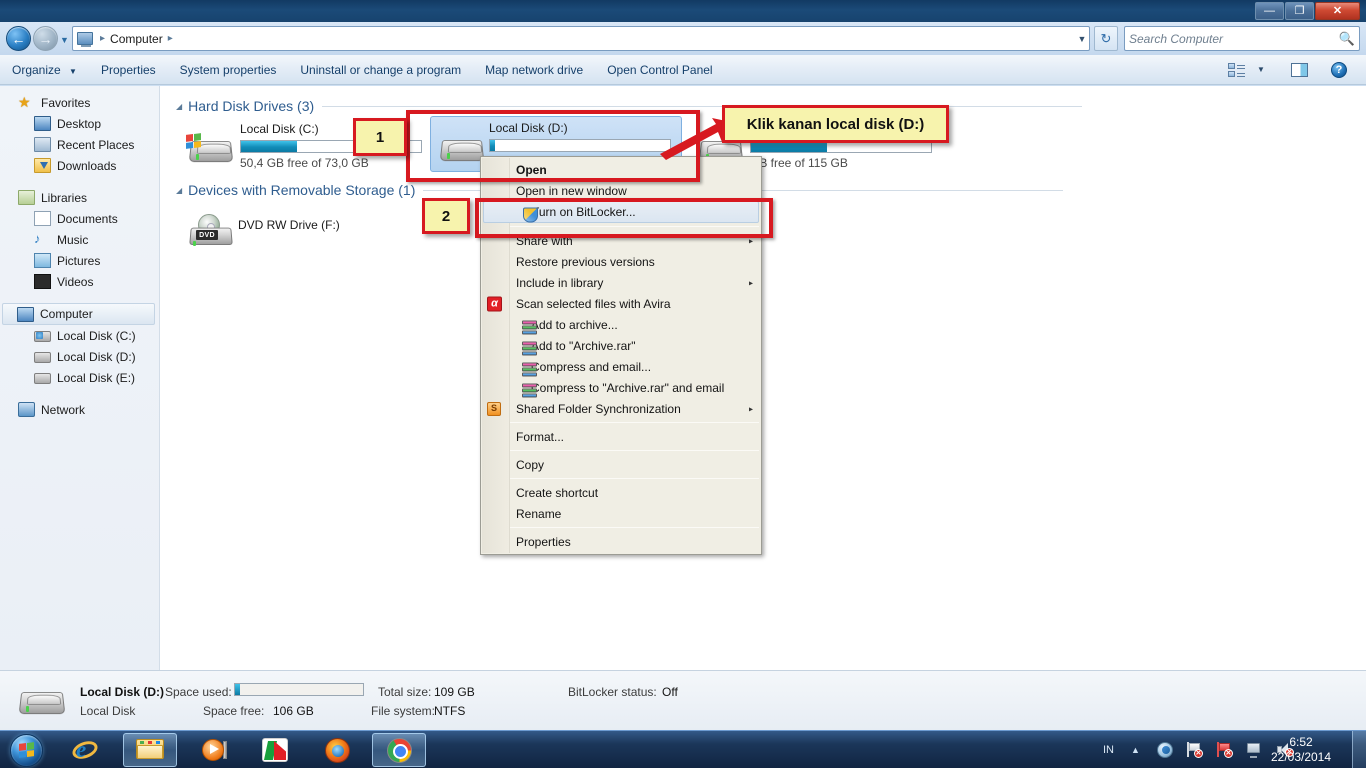 This screenshot has width=1366, height=768. Describe the element at coordinates (85, 750) in the screenshot. I see `taskbar-internet-explorer: e` at that location.